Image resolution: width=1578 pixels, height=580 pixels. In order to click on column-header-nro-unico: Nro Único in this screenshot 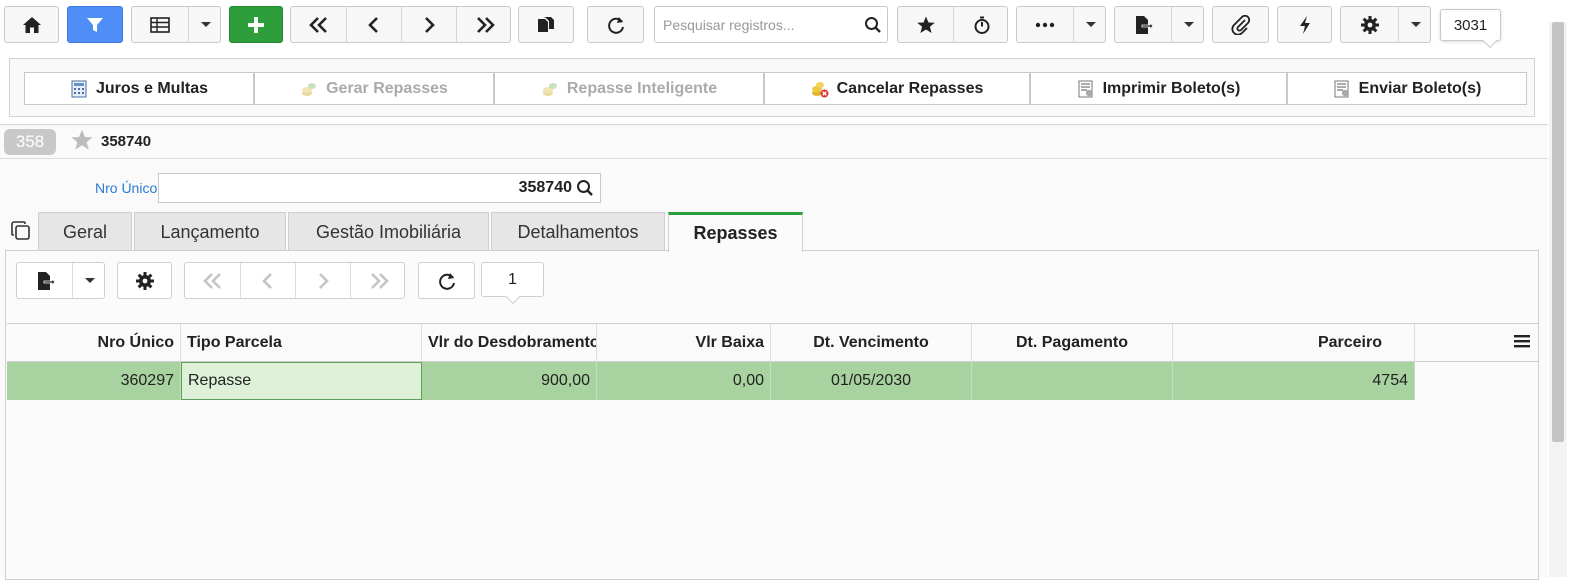, I will do `click(94, 343)`.